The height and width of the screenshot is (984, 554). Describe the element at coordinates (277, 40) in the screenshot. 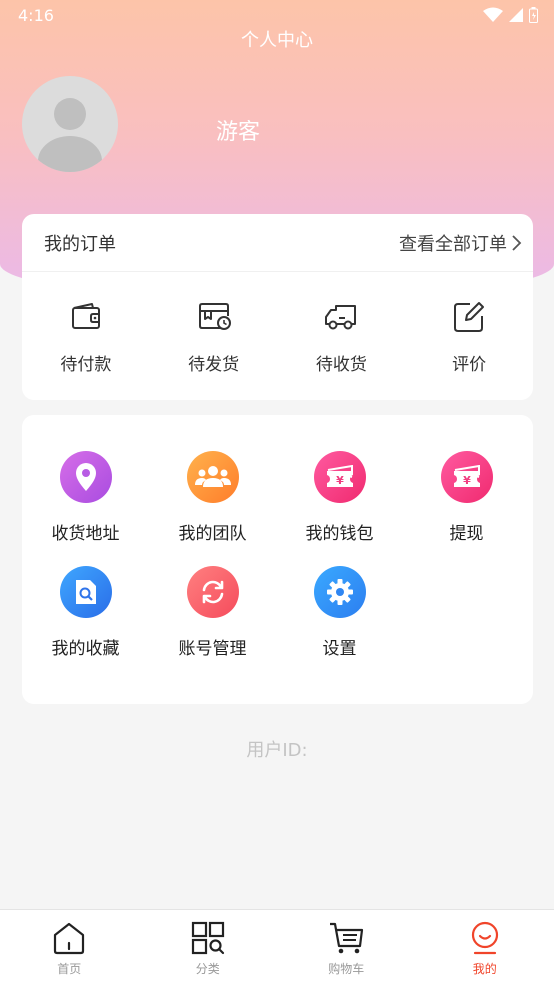

I see `page-title: 个人中心` at that location.